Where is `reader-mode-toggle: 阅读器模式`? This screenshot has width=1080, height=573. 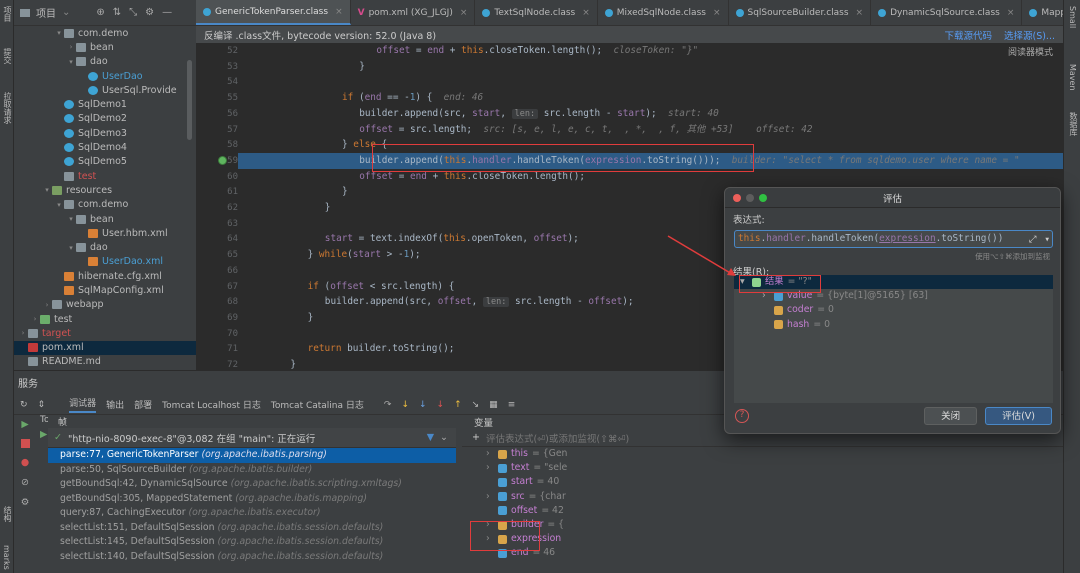
reader-mode-toggle: 阅读器模式 is located at coordinates (1030, 51).